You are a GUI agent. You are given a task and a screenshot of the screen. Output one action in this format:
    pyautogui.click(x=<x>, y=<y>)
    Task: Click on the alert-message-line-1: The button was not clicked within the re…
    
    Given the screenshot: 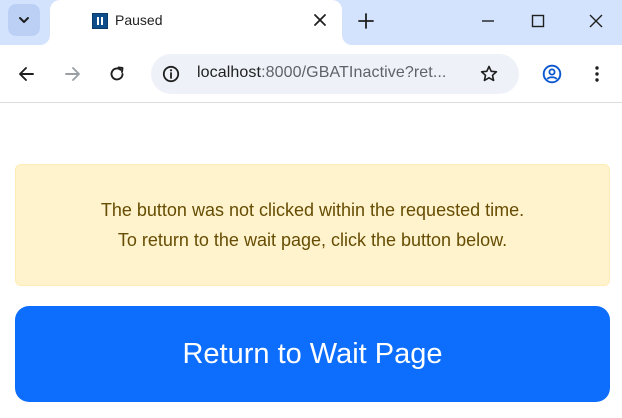 What is the action you would take?
    pyautogui.click(x=312, y=210)
    